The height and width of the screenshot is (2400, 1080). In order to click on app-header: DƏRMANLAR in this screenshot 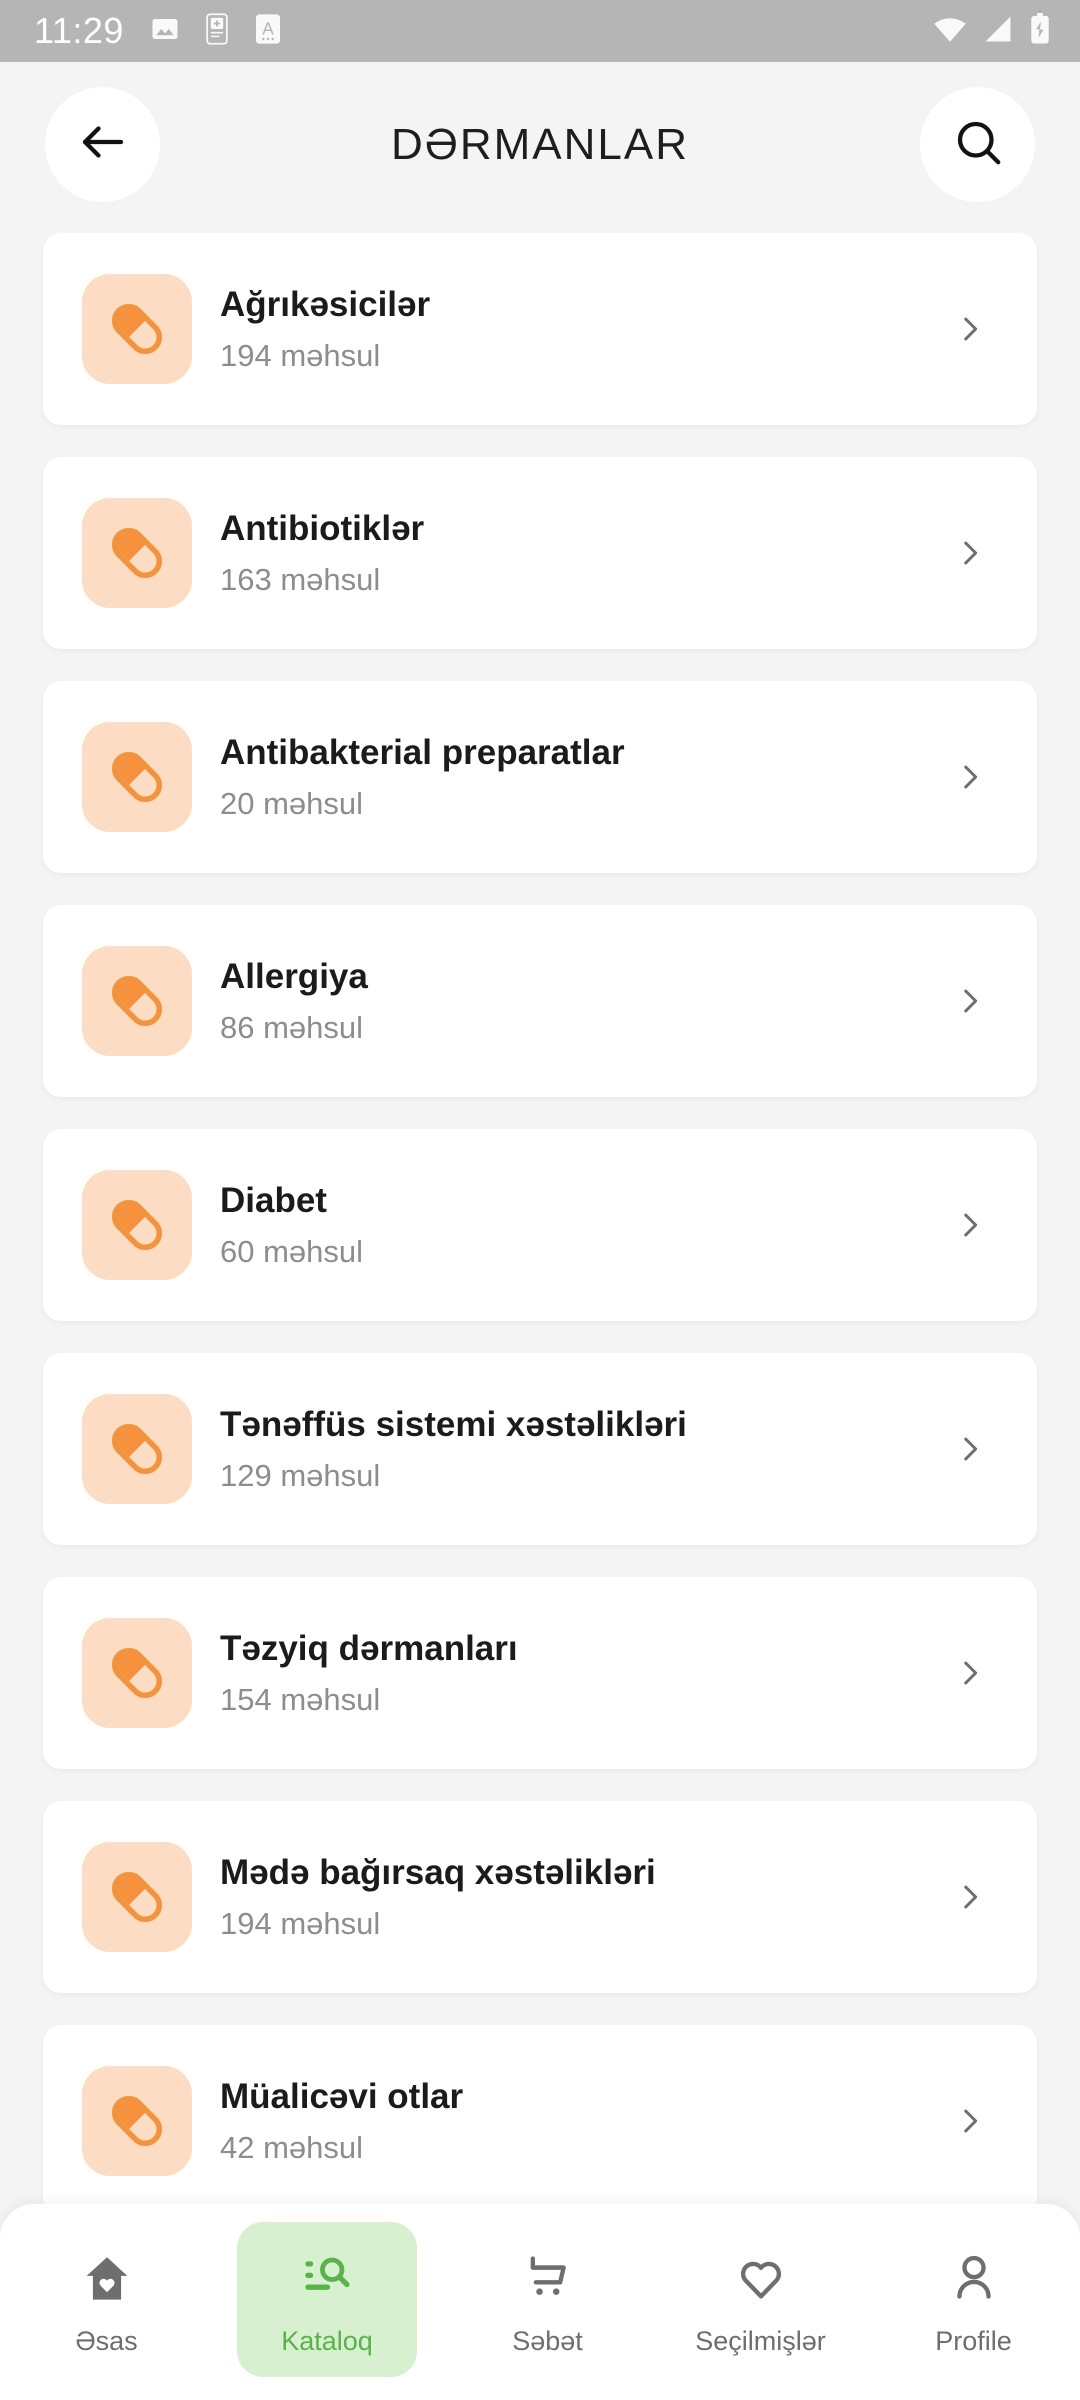, I will do `click(540, 144)`.